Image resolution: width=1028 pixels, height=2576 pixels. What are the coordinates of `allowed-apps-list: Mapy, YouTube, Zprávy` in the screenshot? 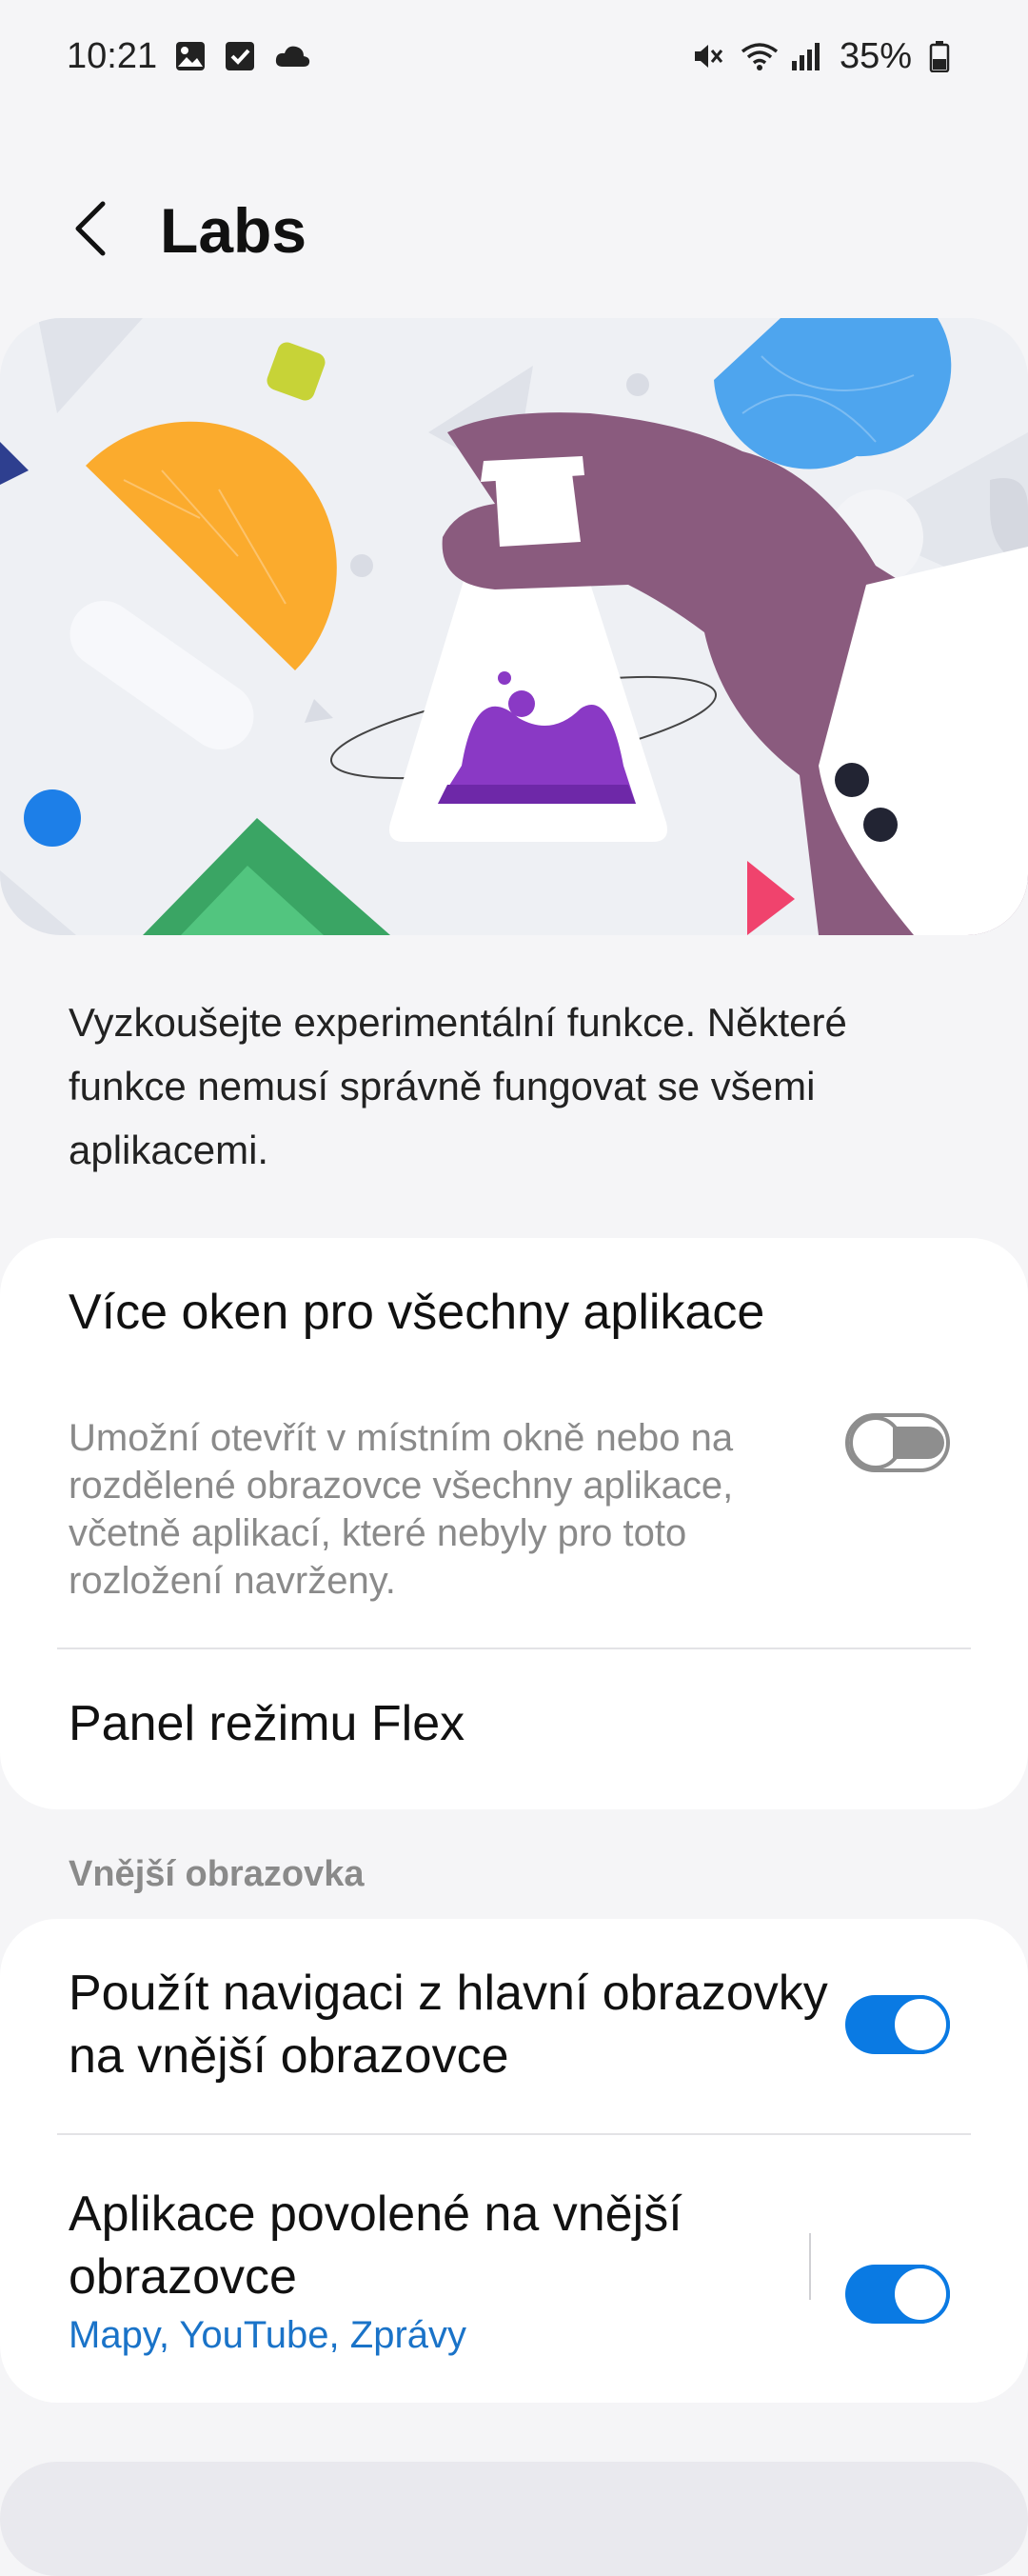 It's located at (268, 2335).